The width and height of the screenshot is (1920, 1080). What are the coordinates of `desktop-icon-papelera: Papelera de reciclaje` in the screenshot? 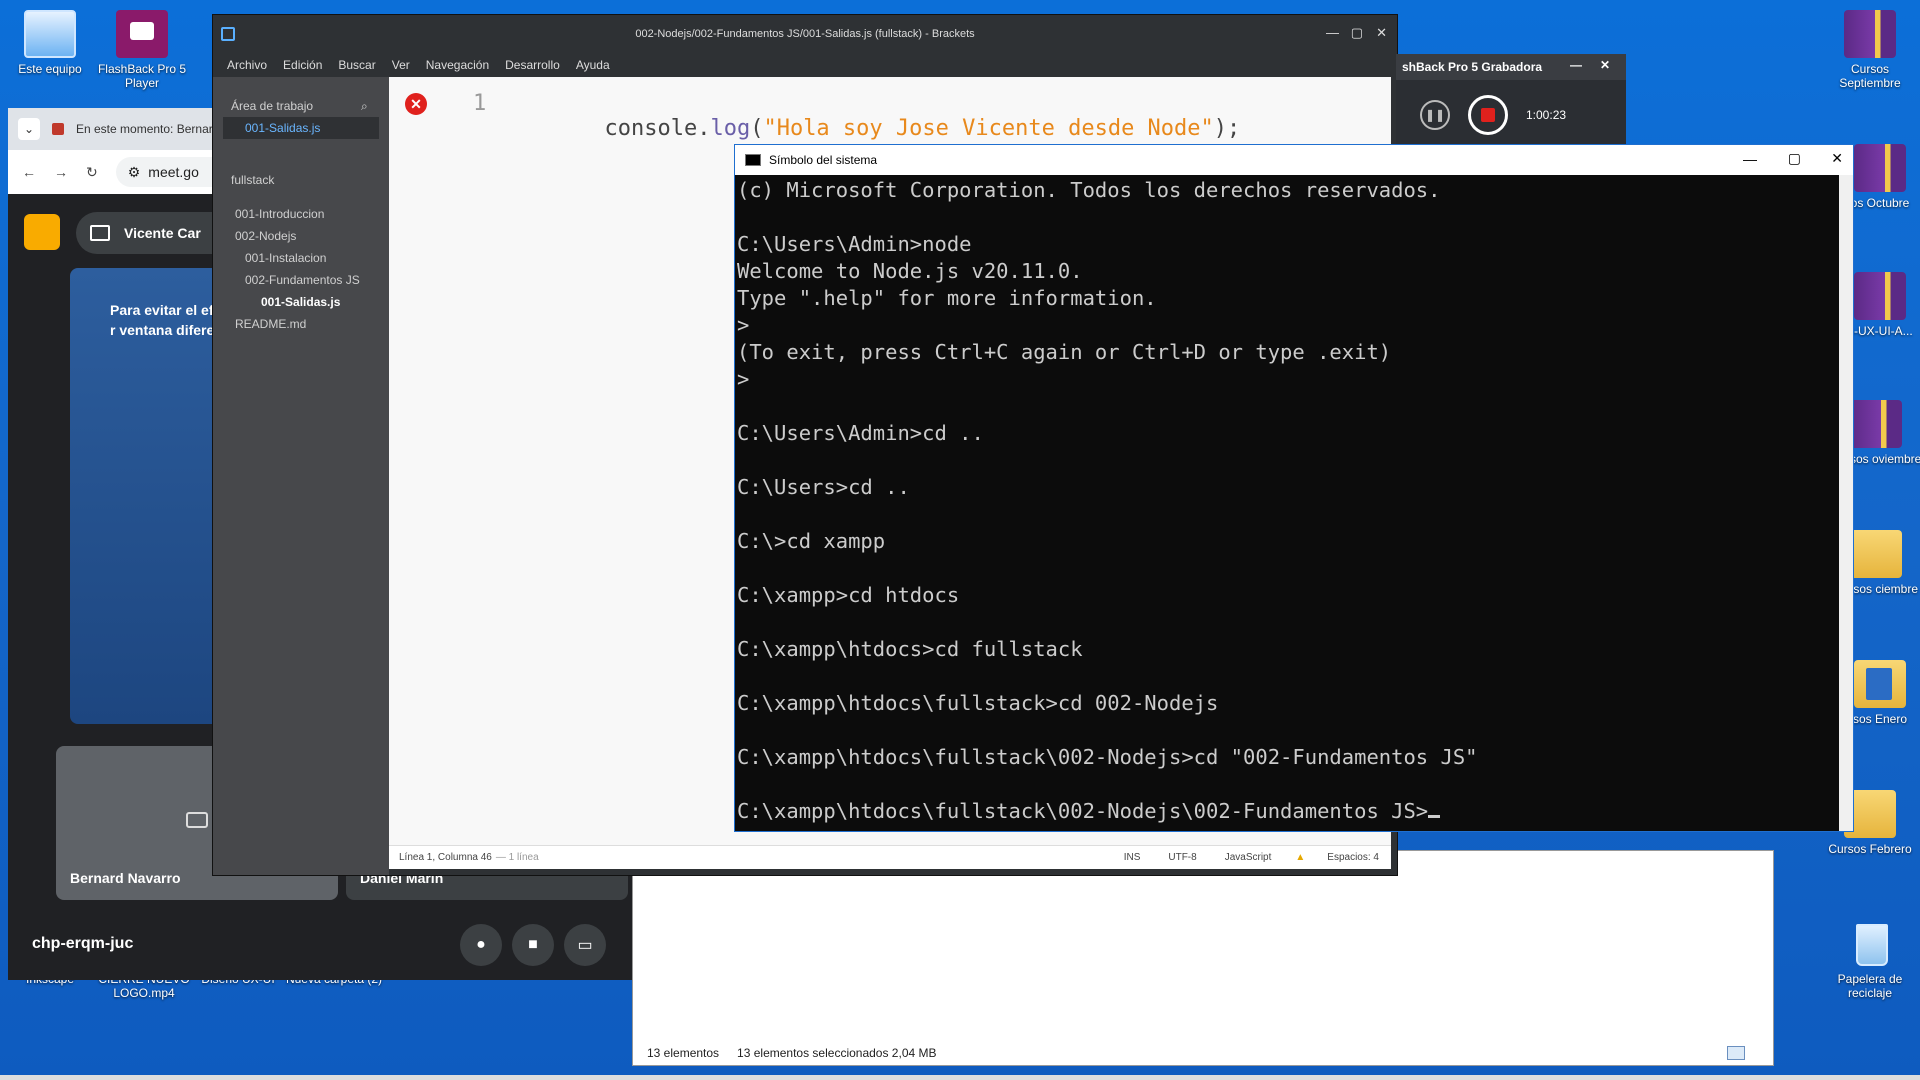 It's located at (1870, 960).